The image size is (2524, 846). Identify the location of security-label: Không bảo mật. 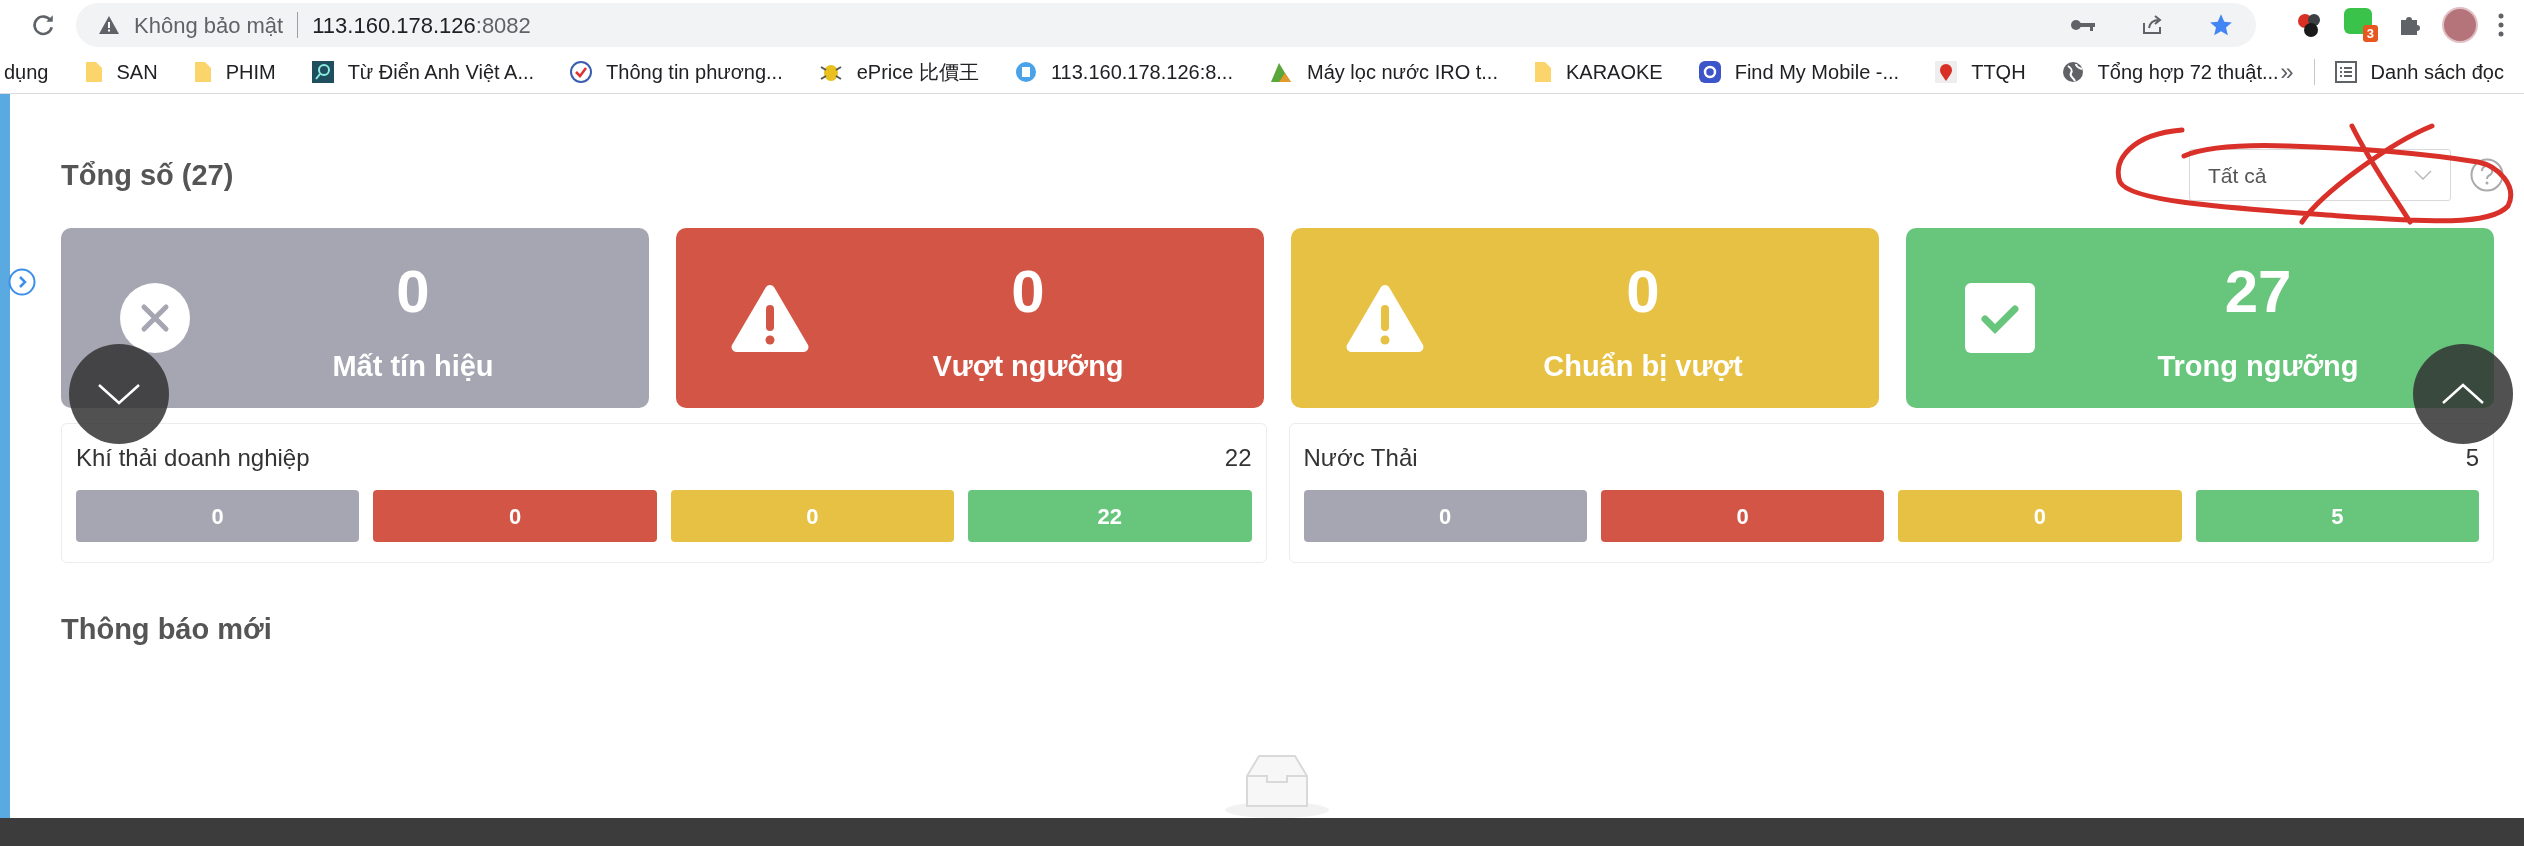
(209, 25).